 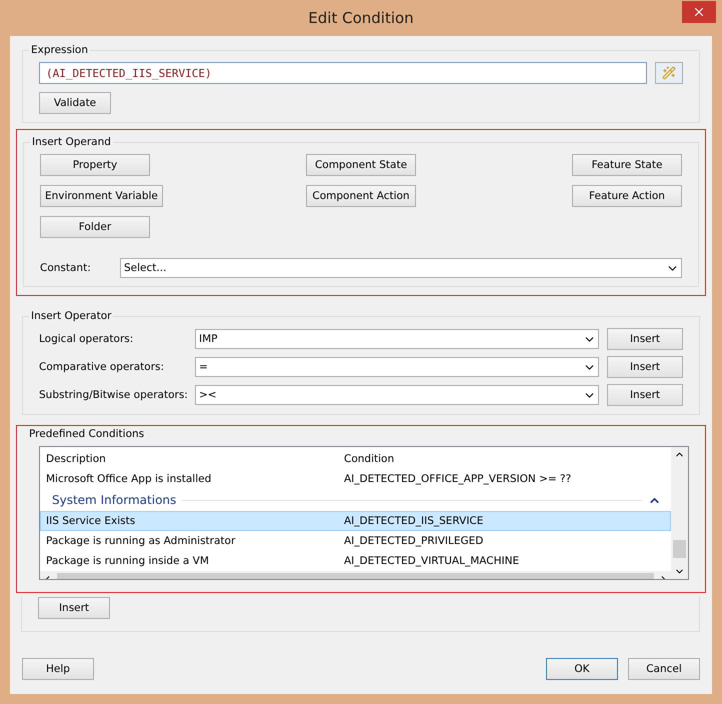 I want to click on operand-button: Feature Action, so click(x=627, y=196).